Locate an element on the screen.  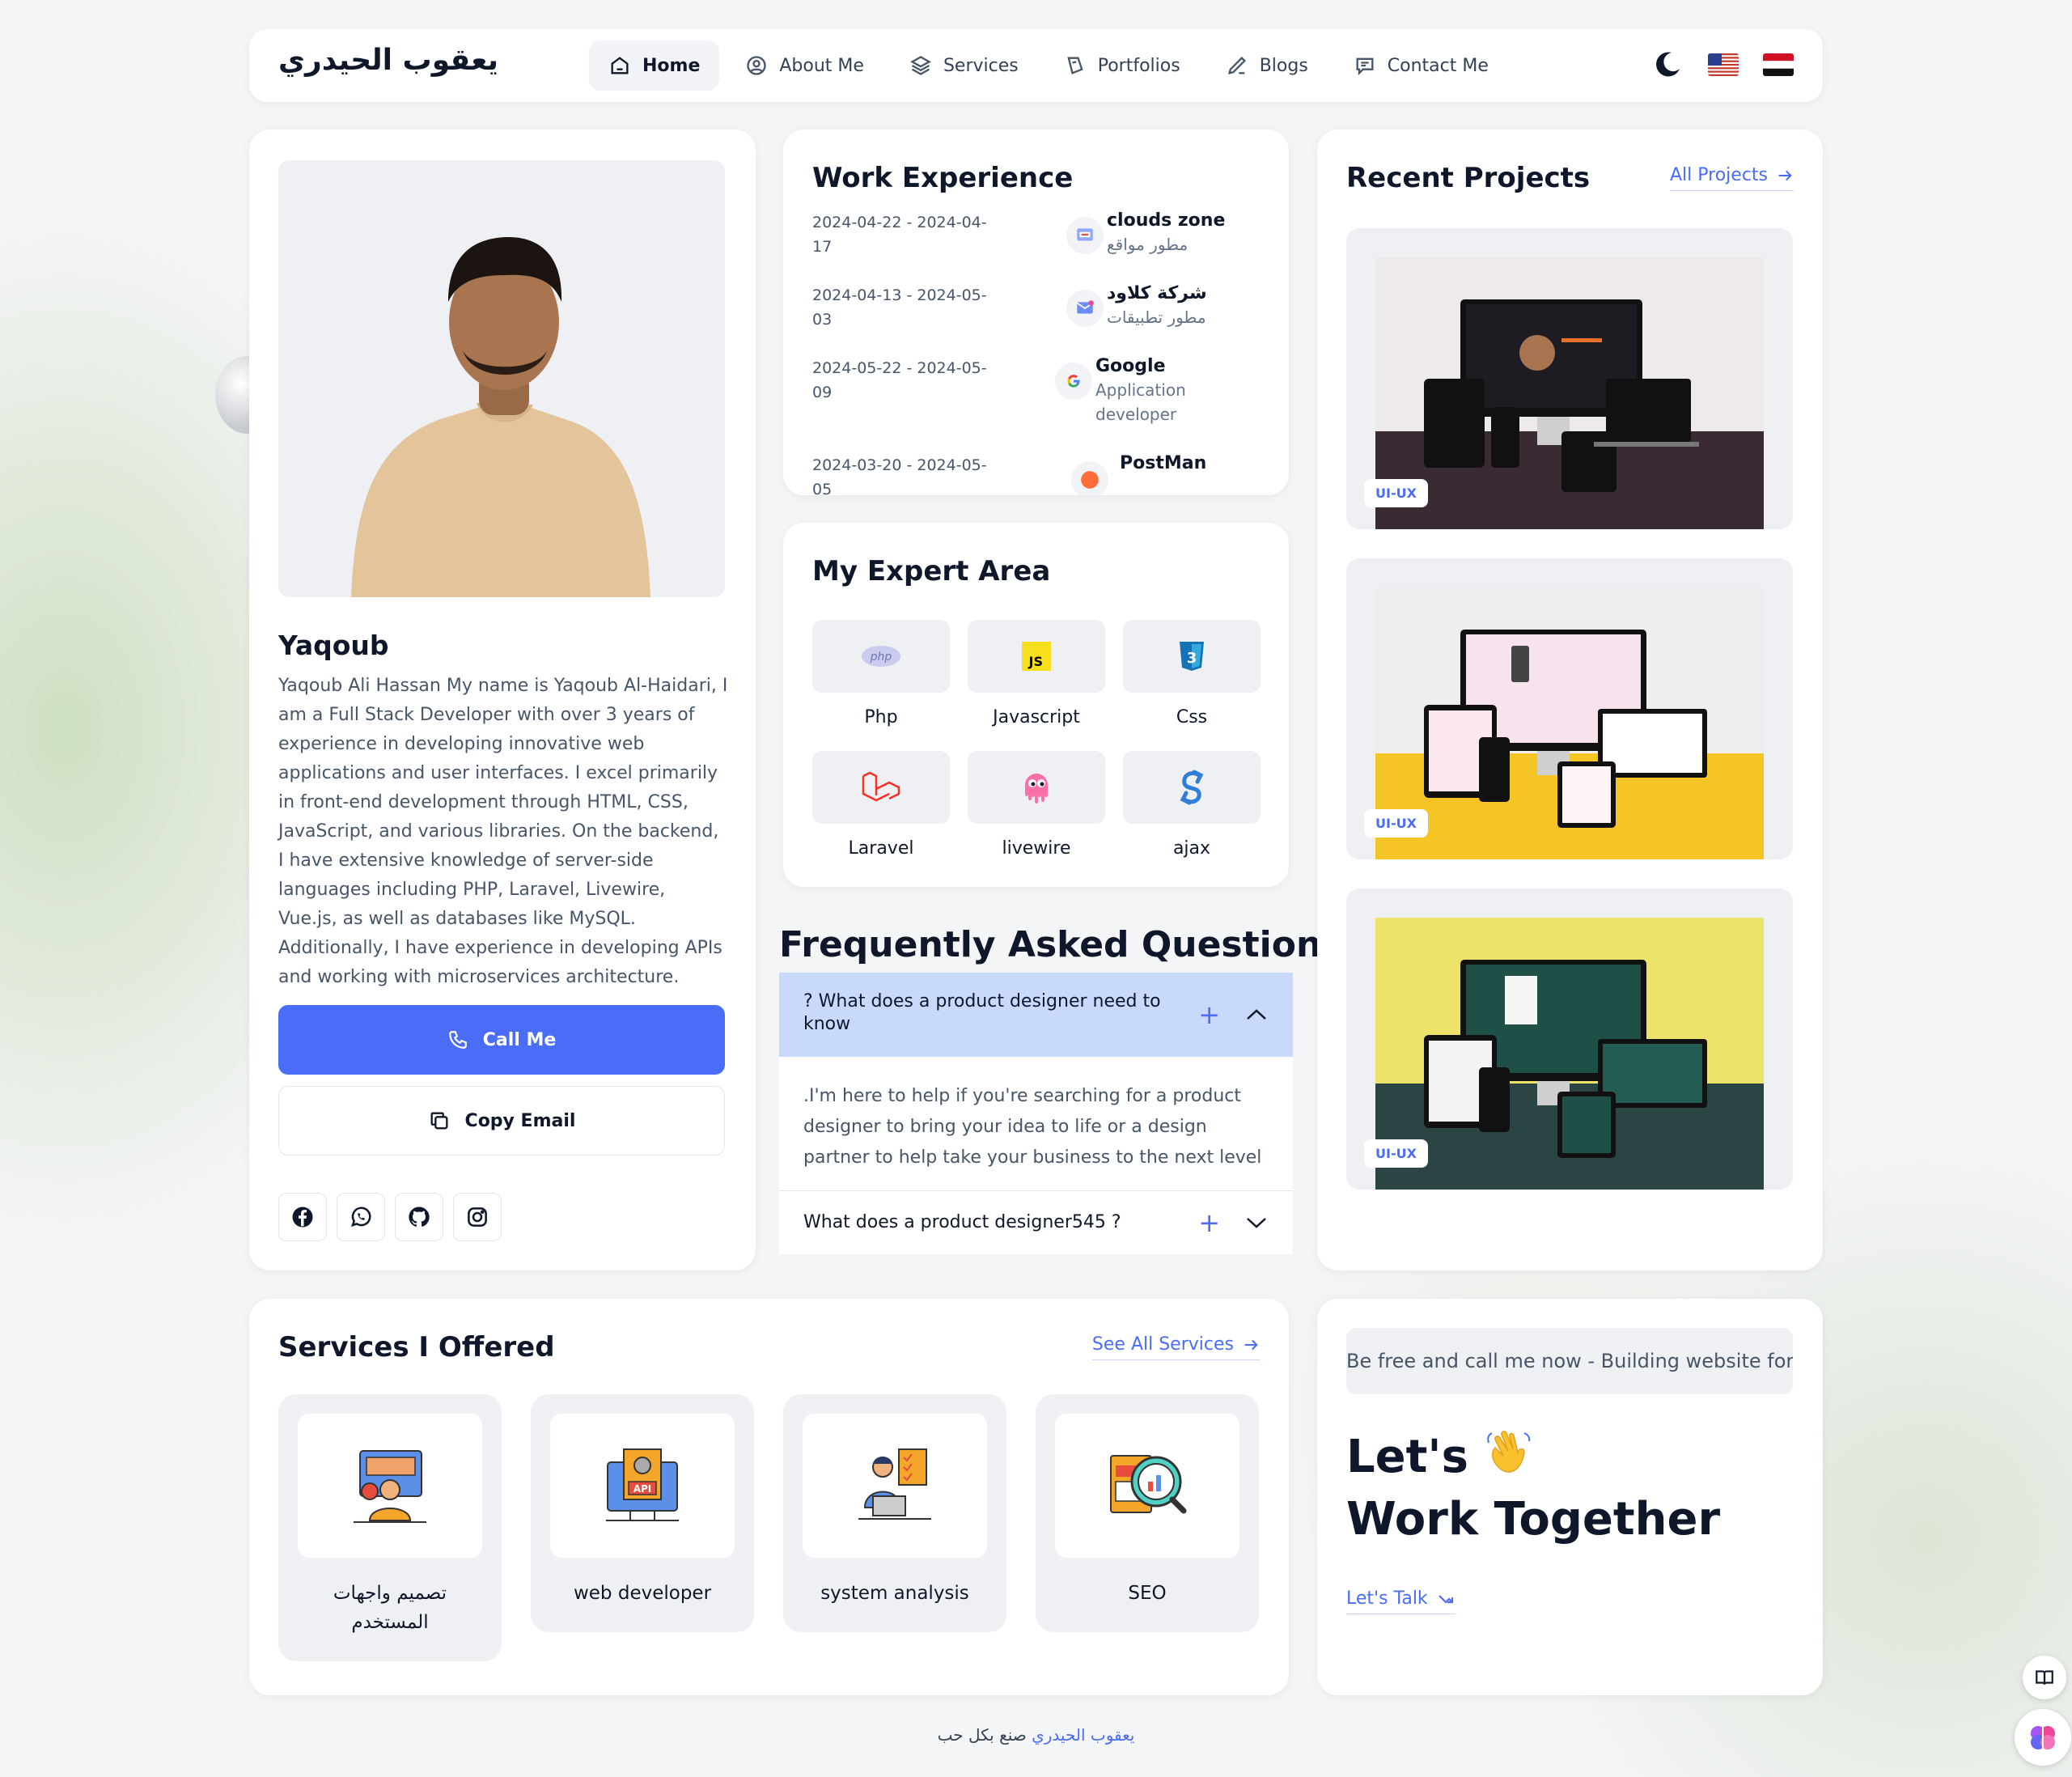
instagram-link is located at coordinates (478, 1217).